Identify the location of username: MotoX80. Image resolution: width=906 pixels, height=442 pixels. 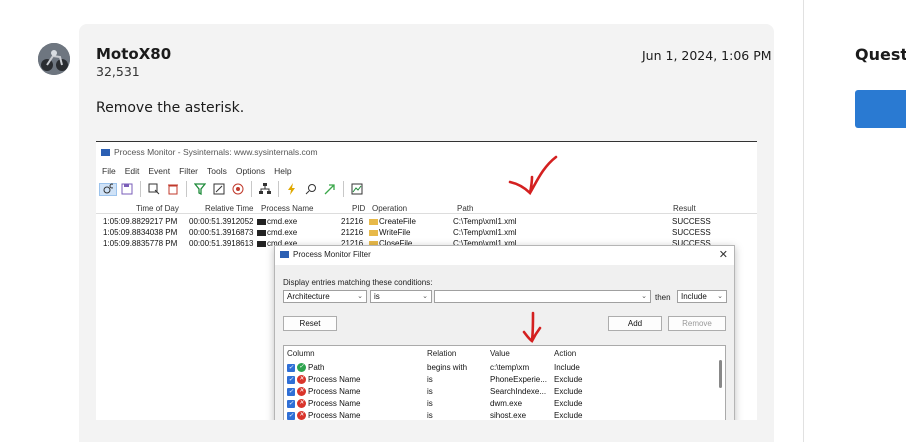
(133, 54).